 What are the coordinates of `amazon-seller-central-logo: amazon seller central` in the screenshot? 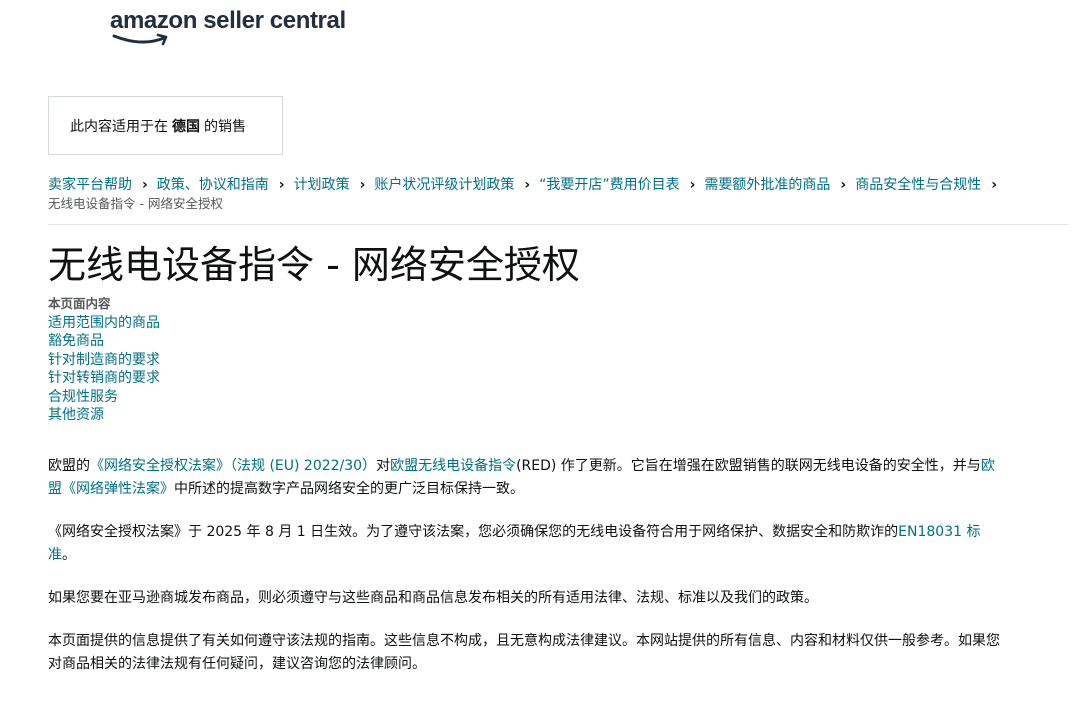 It's located at (230, 27).